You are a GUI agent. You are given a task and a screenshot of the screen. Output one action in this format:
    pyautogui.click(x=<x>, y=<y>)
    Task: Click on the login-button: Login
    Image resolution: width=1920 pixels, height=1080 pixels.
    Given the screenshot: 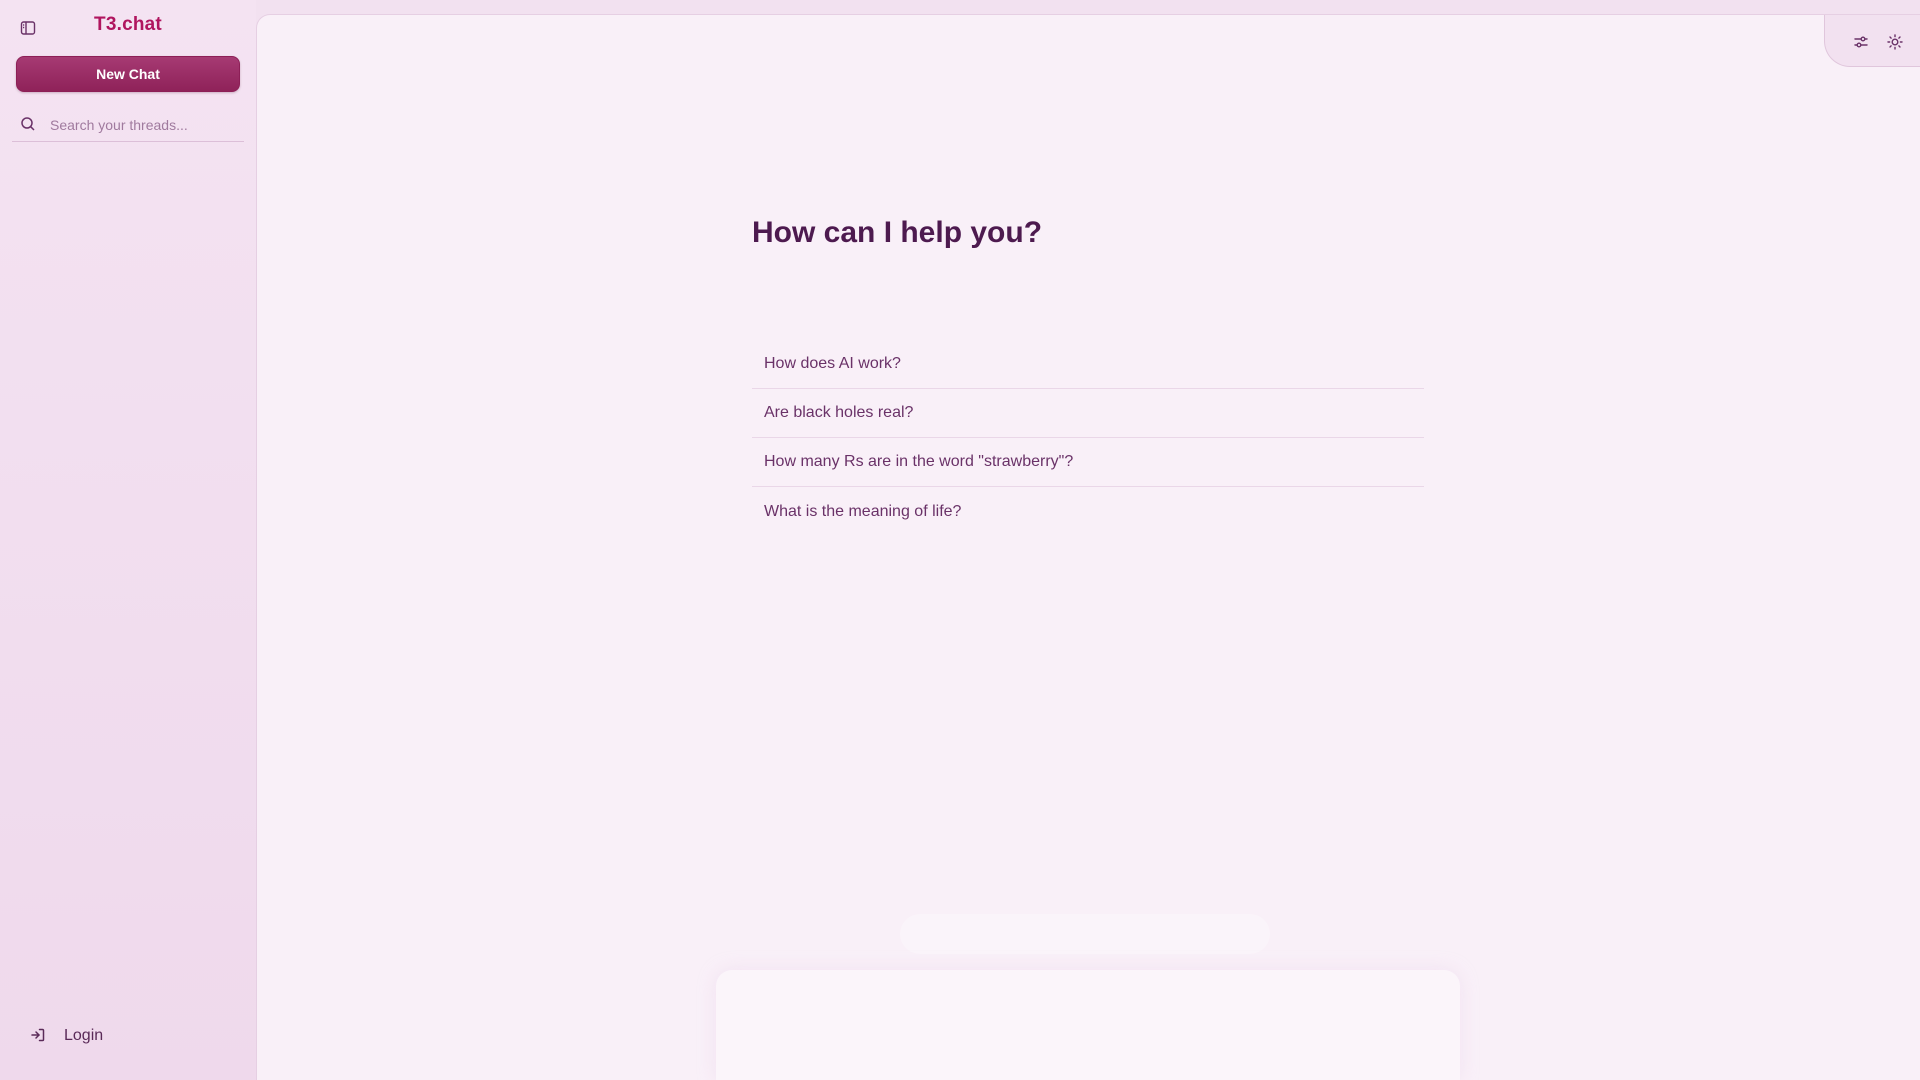 What is the action you would take?
    pyautogui.click(x=66, y=1036)
    